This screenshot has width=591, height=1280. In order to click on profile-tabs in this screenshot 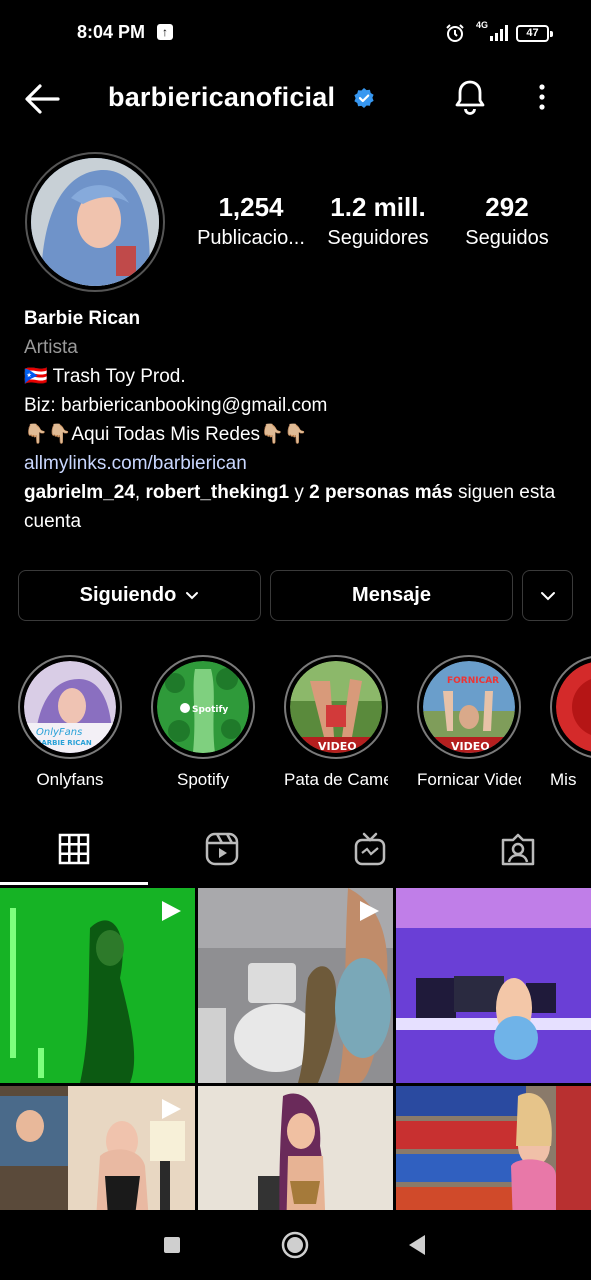, I will do `click(295, 850)`.